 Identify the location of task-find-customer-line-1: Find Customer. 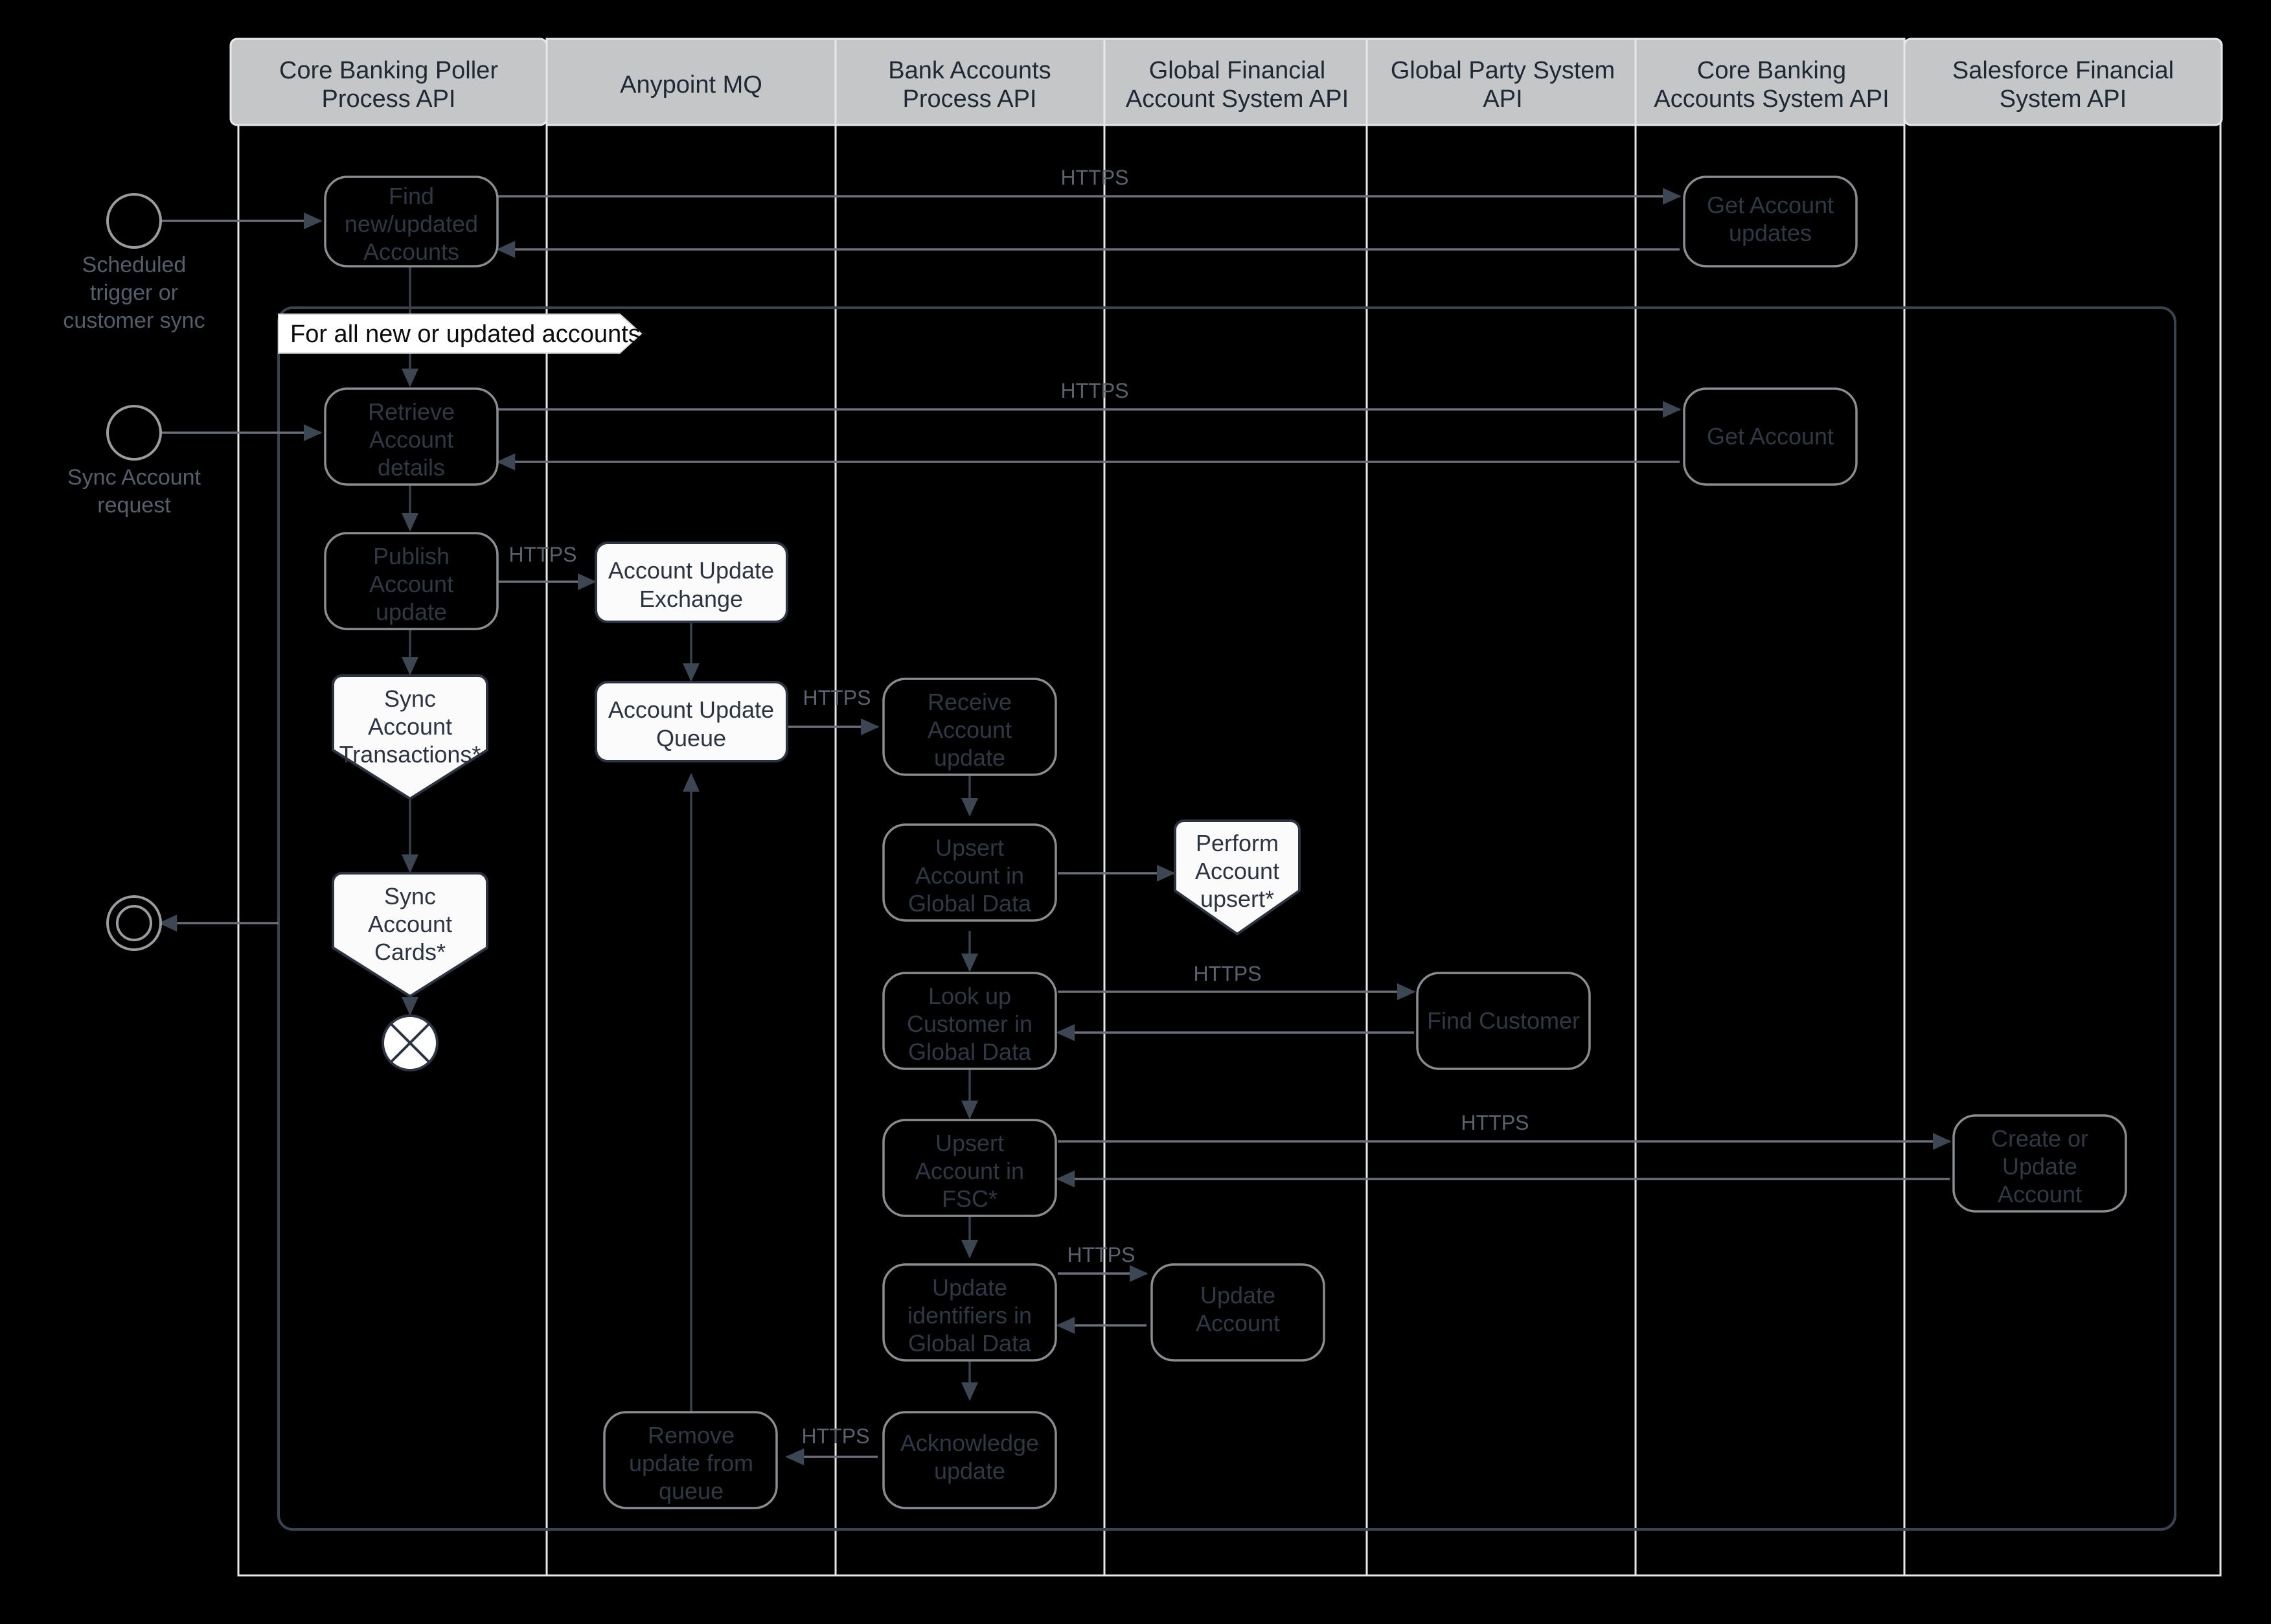
(1503, 1021).